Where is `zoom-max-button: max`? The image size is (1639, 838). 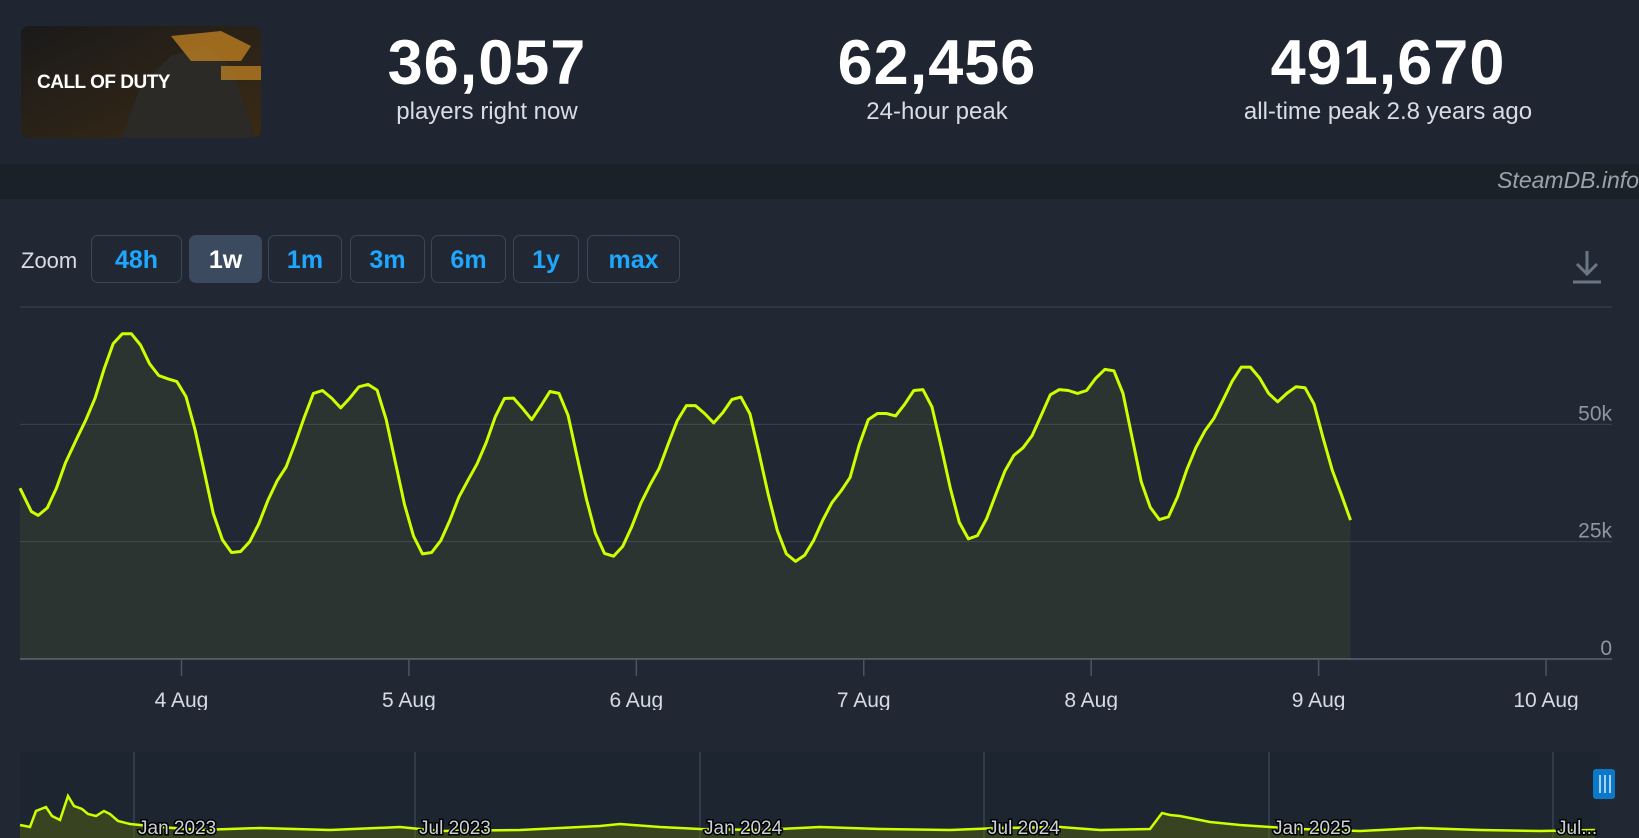 zoom-max-button: max is located at coordinates (633, 259).